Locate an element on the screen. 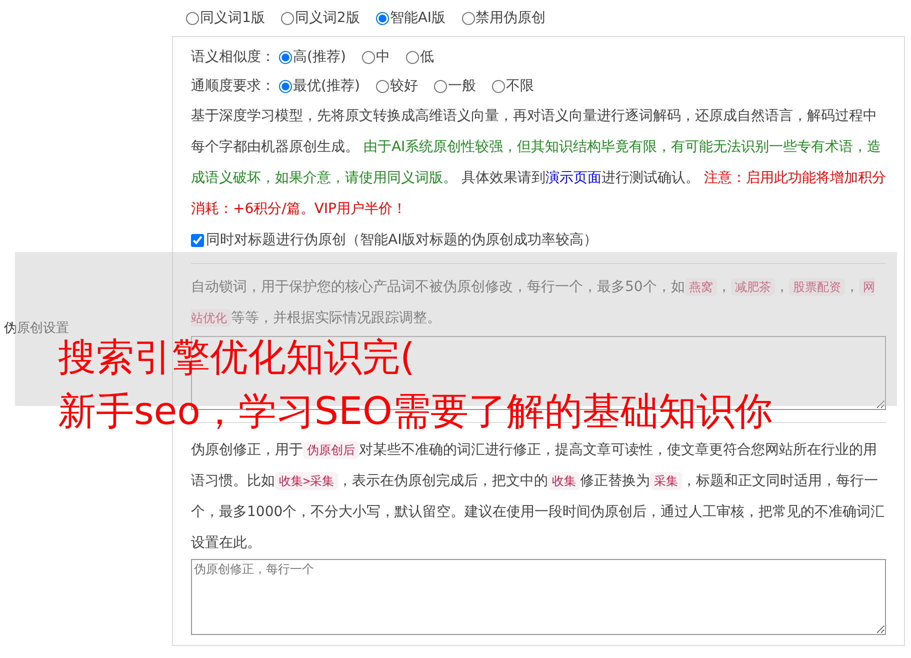 The height and width of the screenshot is (658, 911). option-label: 最优(推荐) is located at coordinates (326, 86).